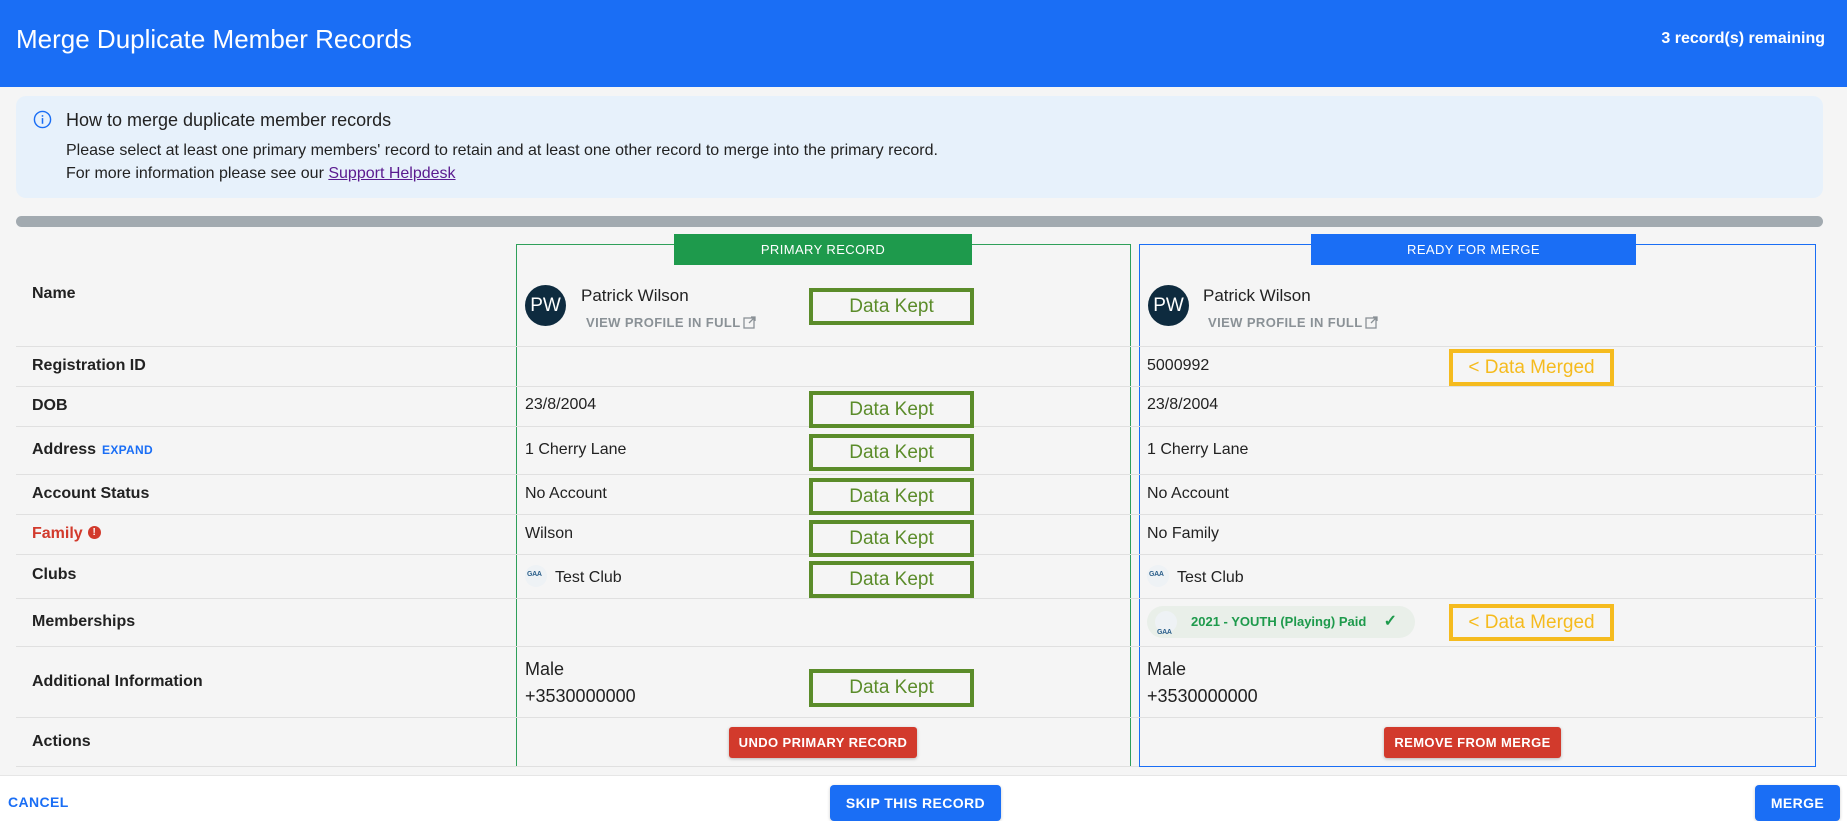 The height and width of the screenshot is (821, 1847). Describe the element at coordinates (54, 293) in the screenshot. I see `label-name: Name` at that location.